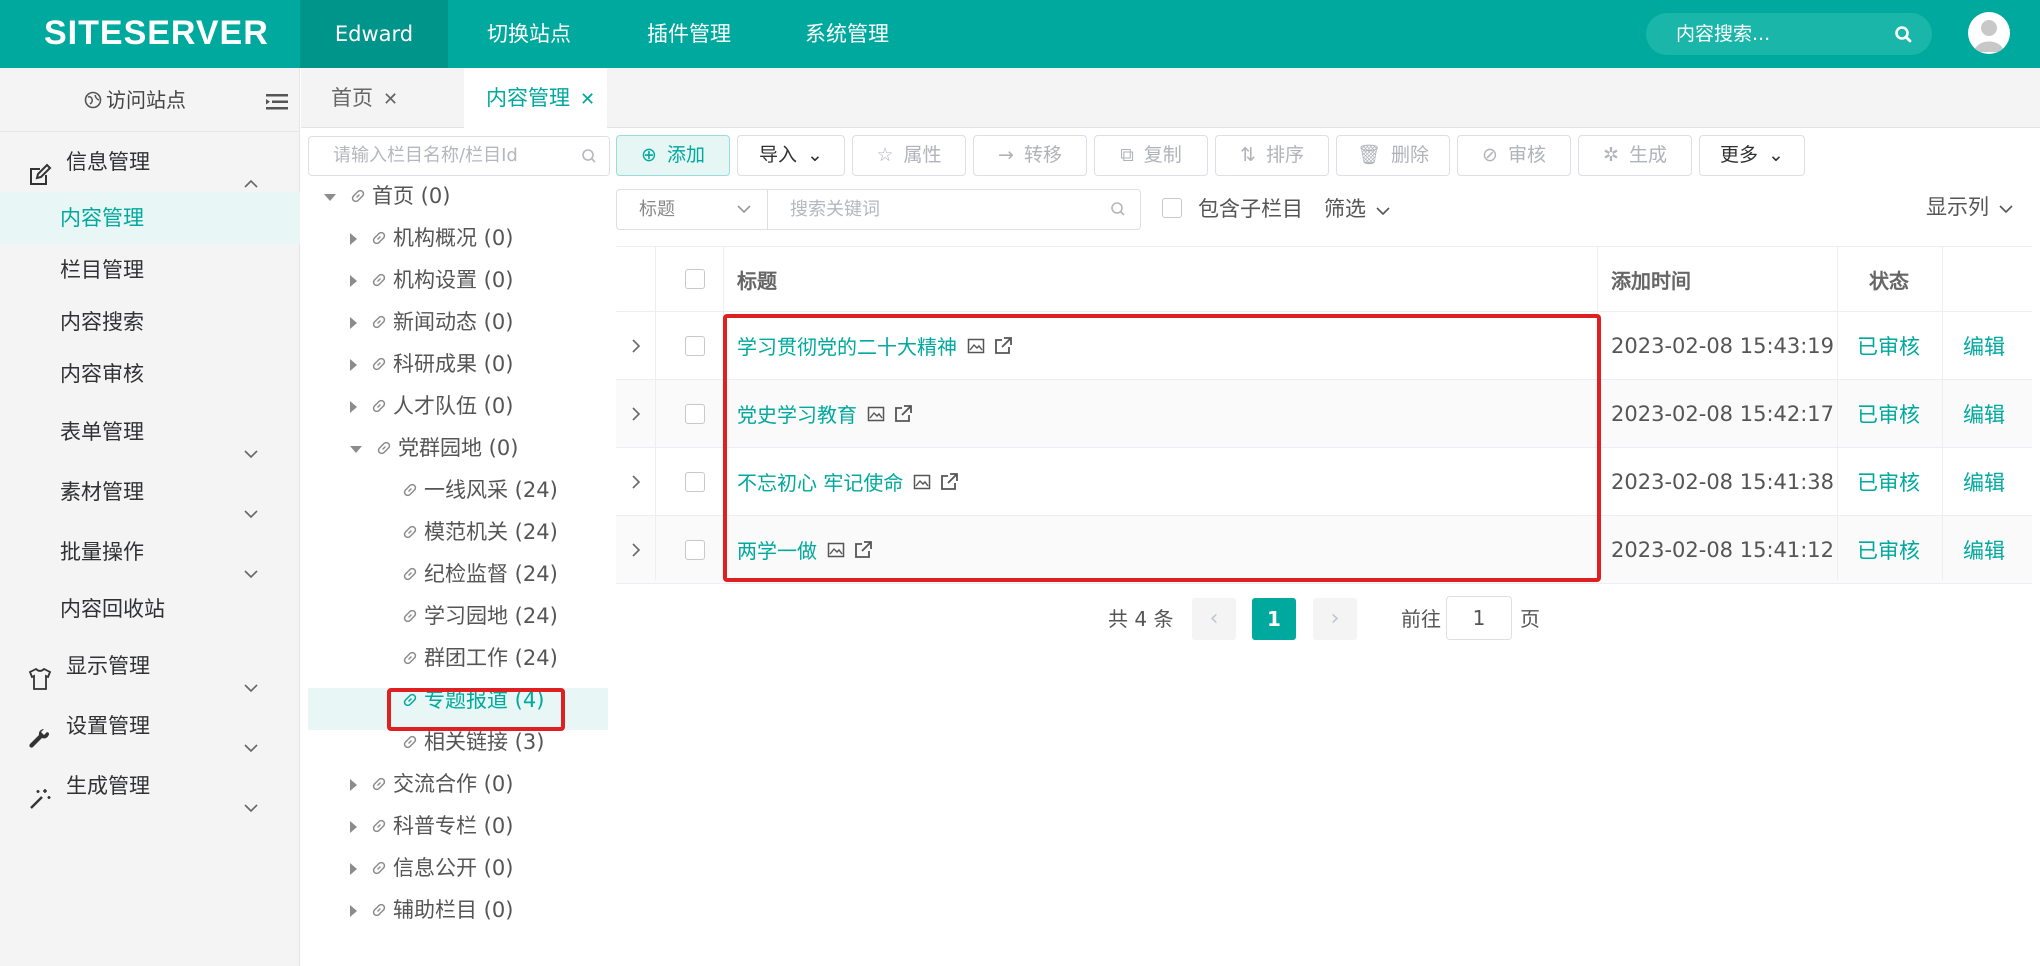 Image resolution: width=2040 pixels, height=966 pixels. Describe the element at coordinates (150, 322) in the screenshot. I see `sidebar-item-content-search: 内容搜索` at that location.